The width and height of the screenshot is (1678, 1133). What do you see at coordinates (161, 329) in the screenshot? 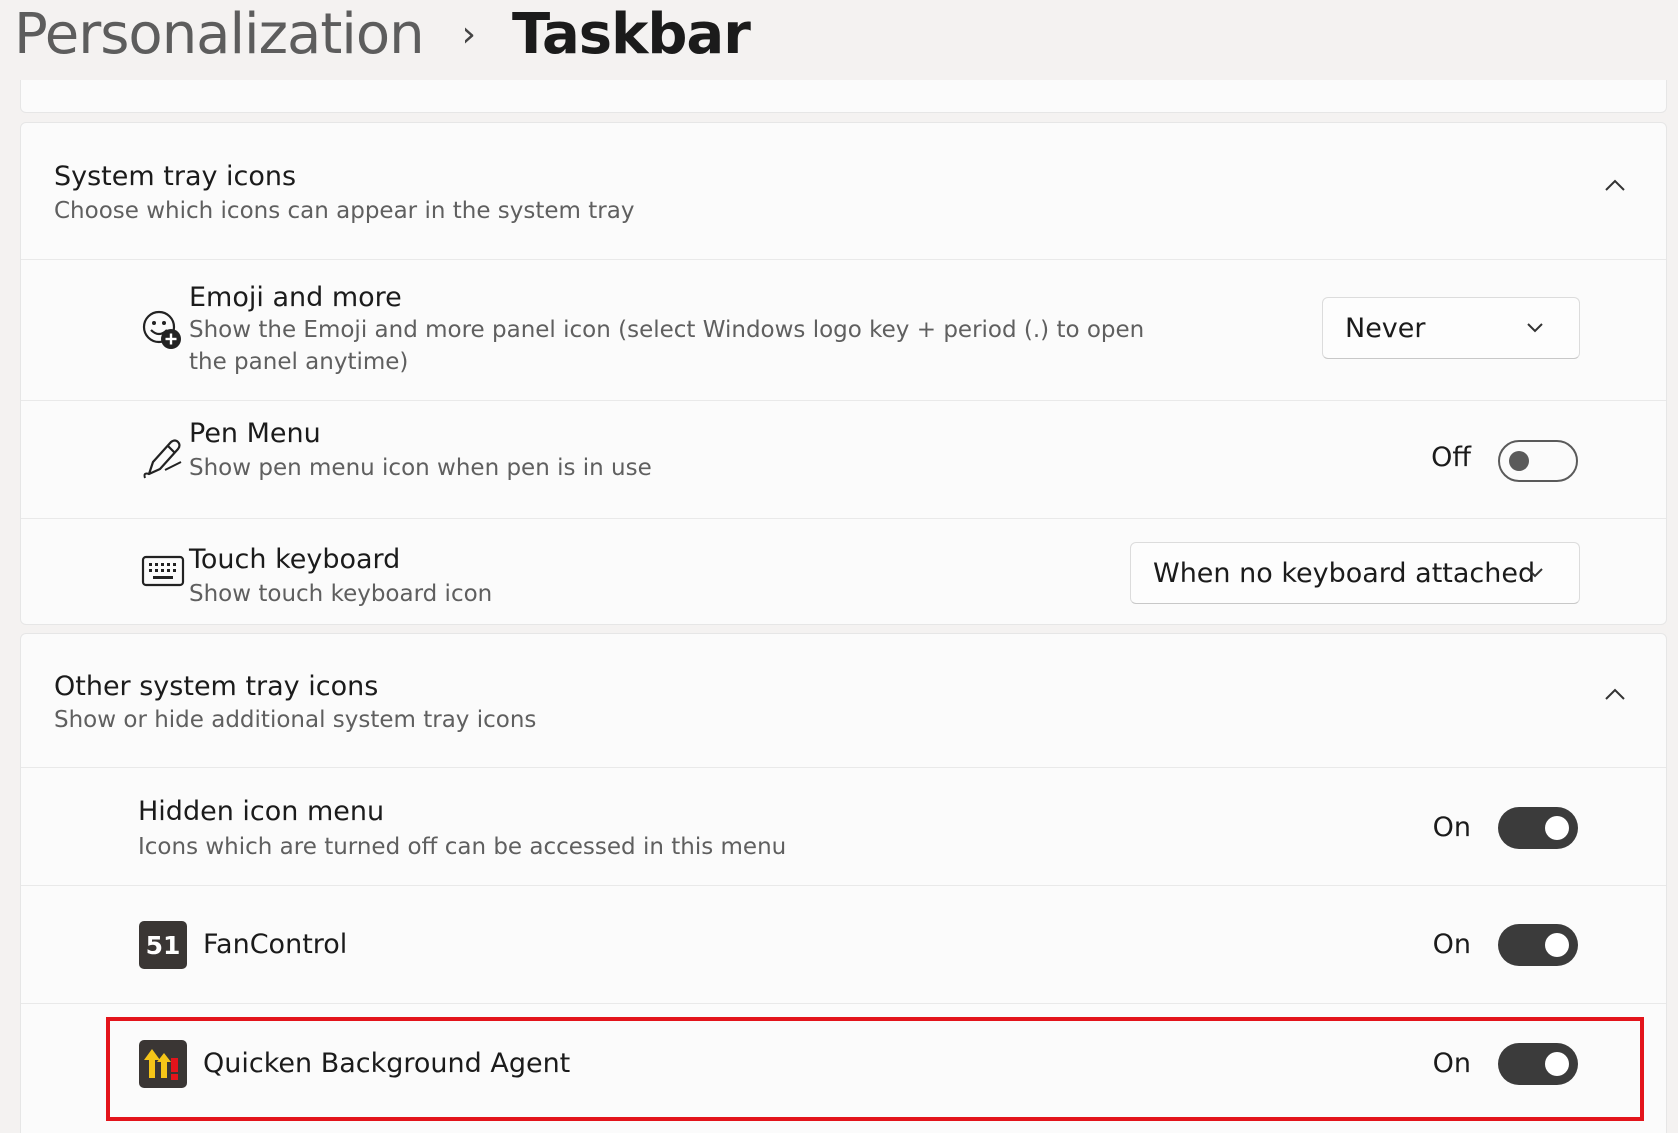
I see `emoji-icon` at bounding box center [161, 329].